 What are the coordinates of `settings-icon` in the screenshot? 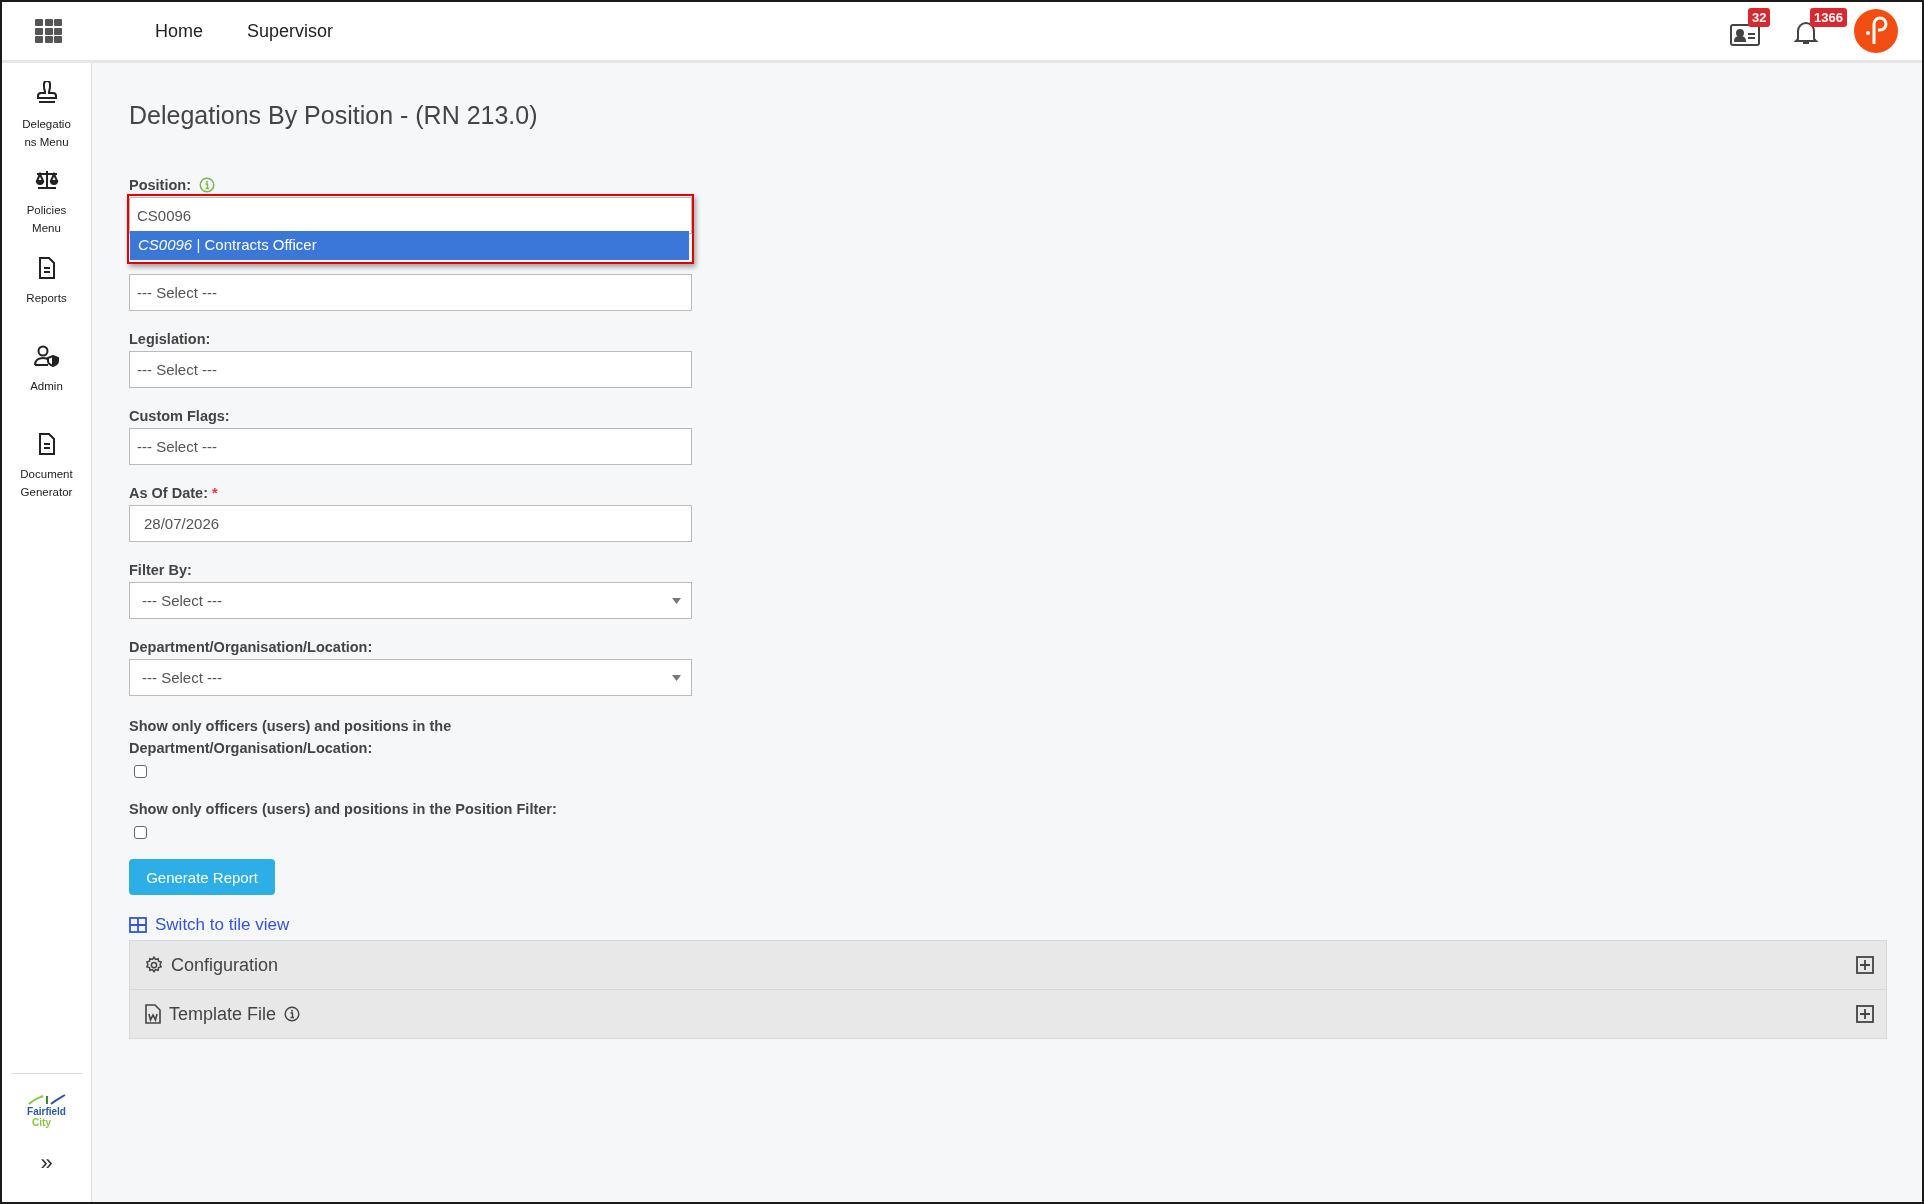 It's located at (154, 965).